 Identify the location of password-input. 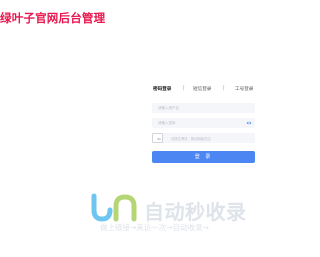
(203, 123).